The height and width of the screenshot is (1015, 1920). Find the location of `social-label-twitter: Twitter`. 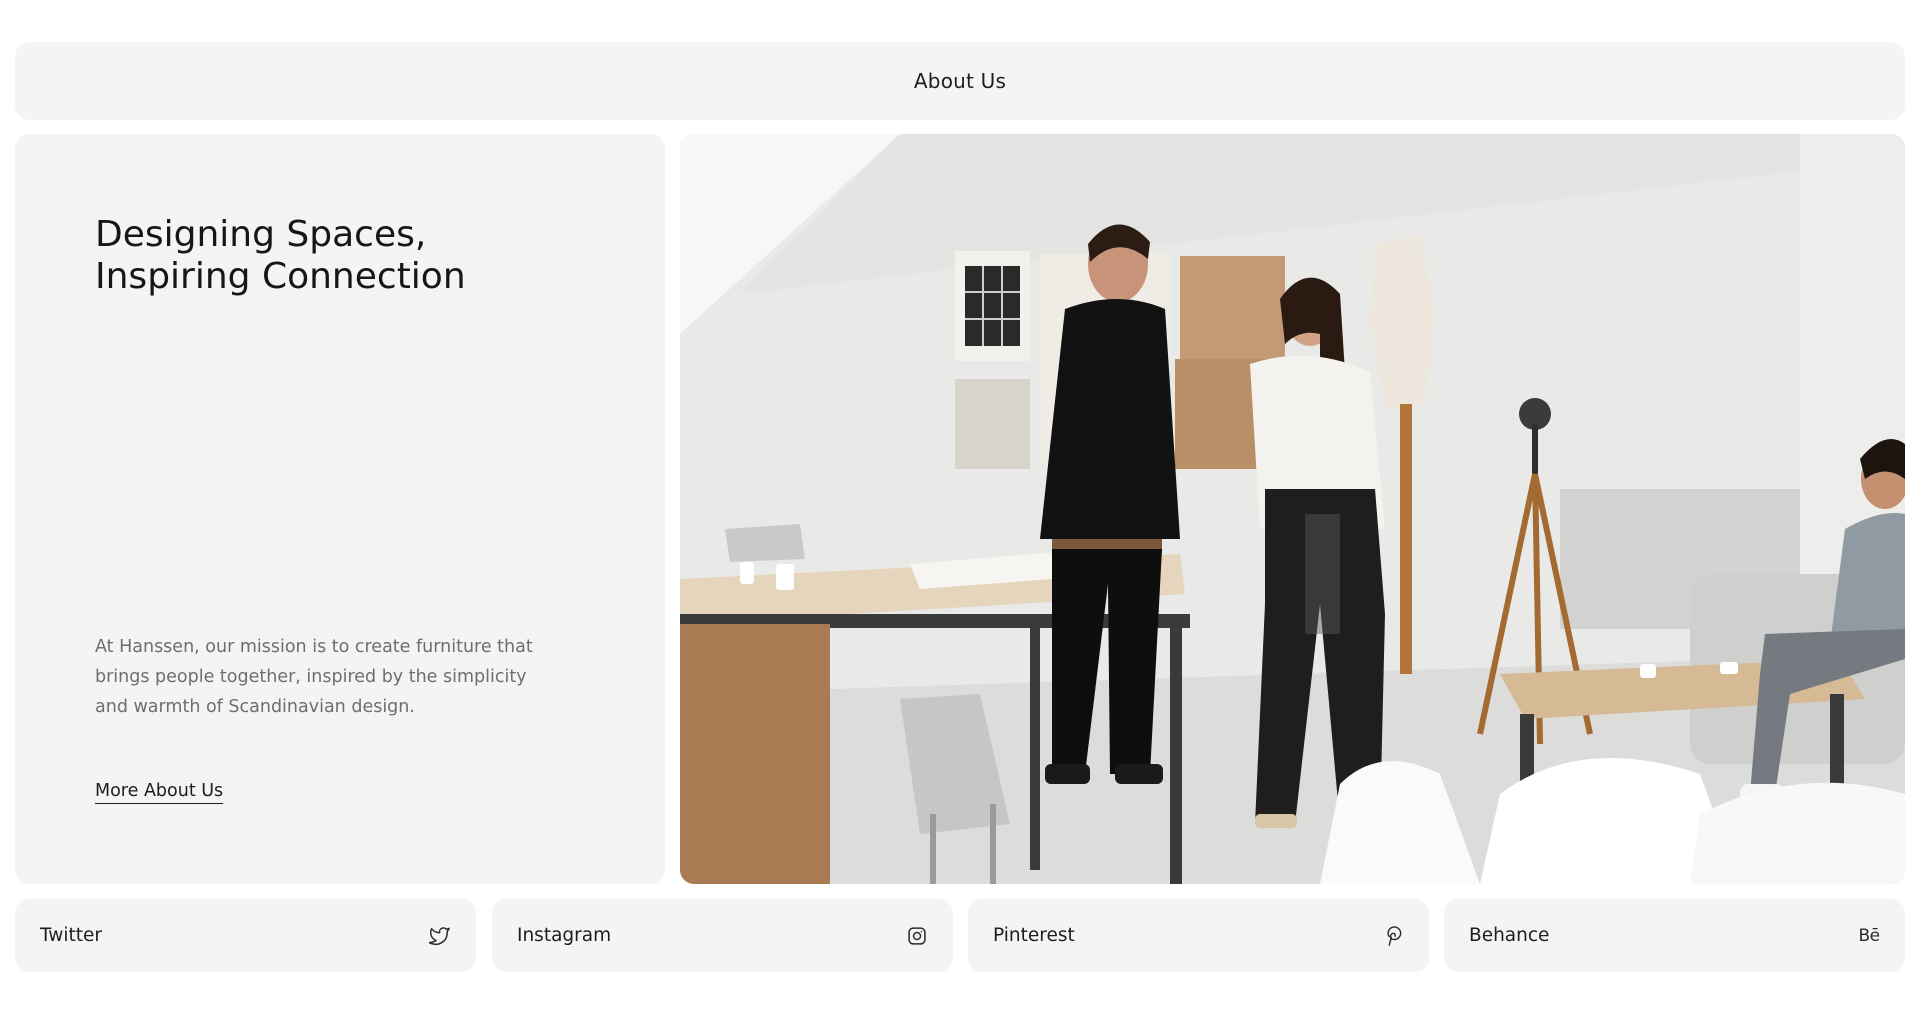

social-label-twitter: Twitter is located at coordinates (71, 935).